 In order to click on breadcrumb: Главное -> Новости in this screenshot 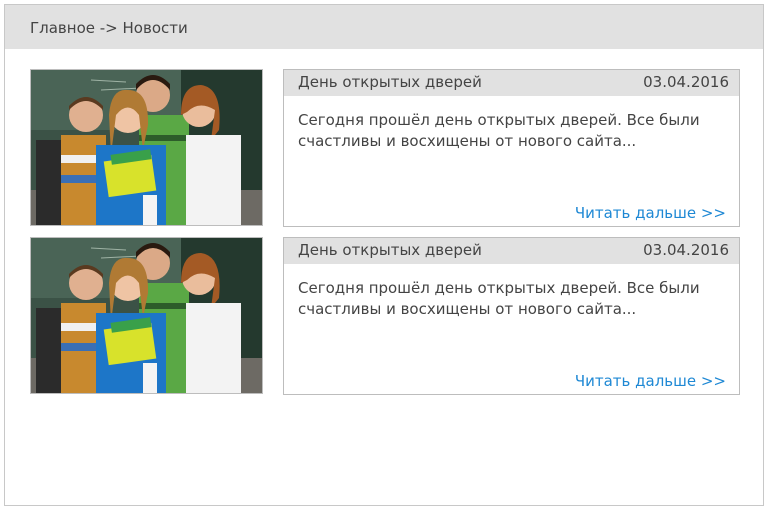, I will do `click(109, 28)`.